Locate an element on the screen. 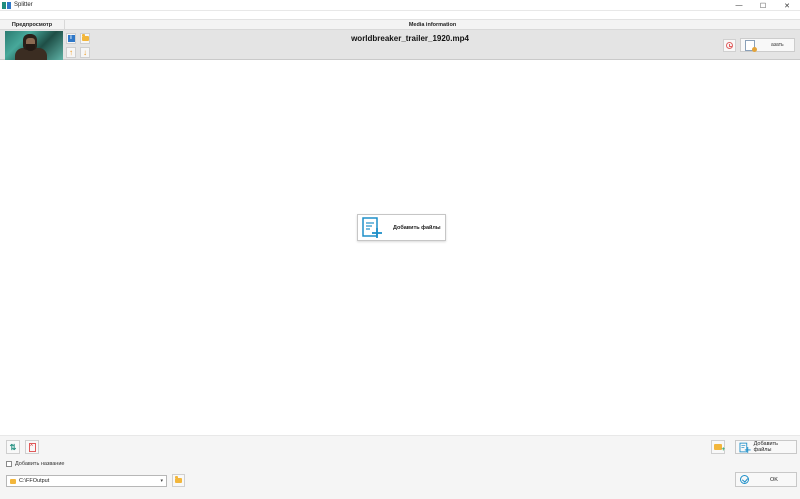 This screenshot has height=499, width=800. open-folder-button is located at coordinates (85, 38).